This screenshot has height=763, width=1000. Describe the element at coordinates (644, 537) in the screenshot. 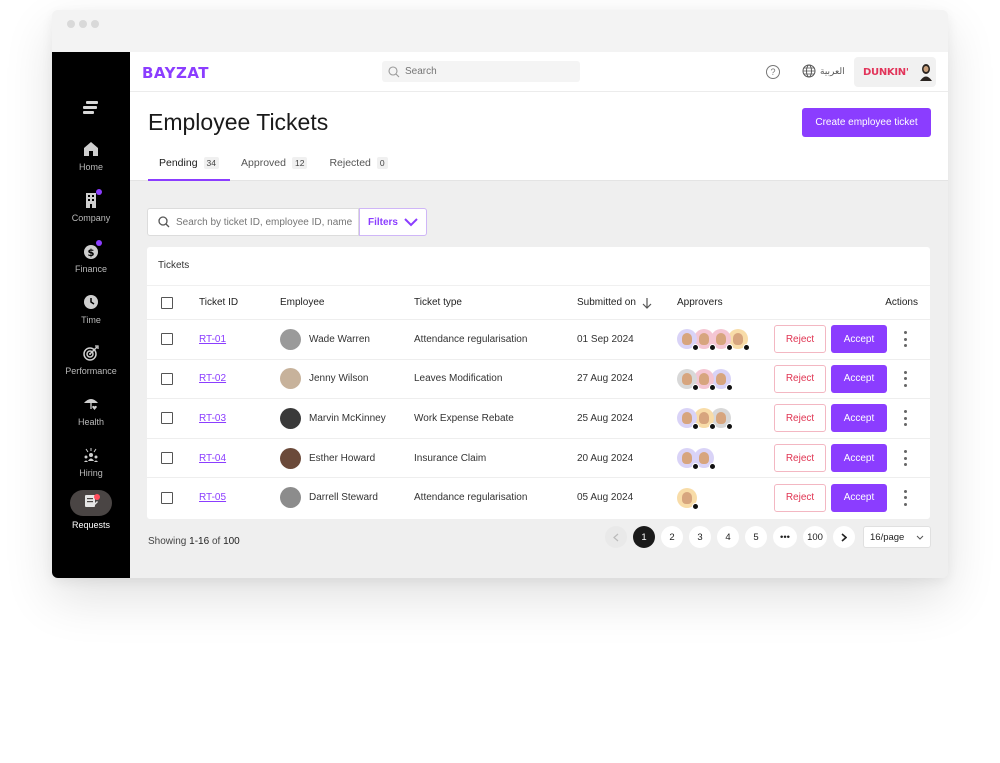

I see `page-button: 1` at that location.